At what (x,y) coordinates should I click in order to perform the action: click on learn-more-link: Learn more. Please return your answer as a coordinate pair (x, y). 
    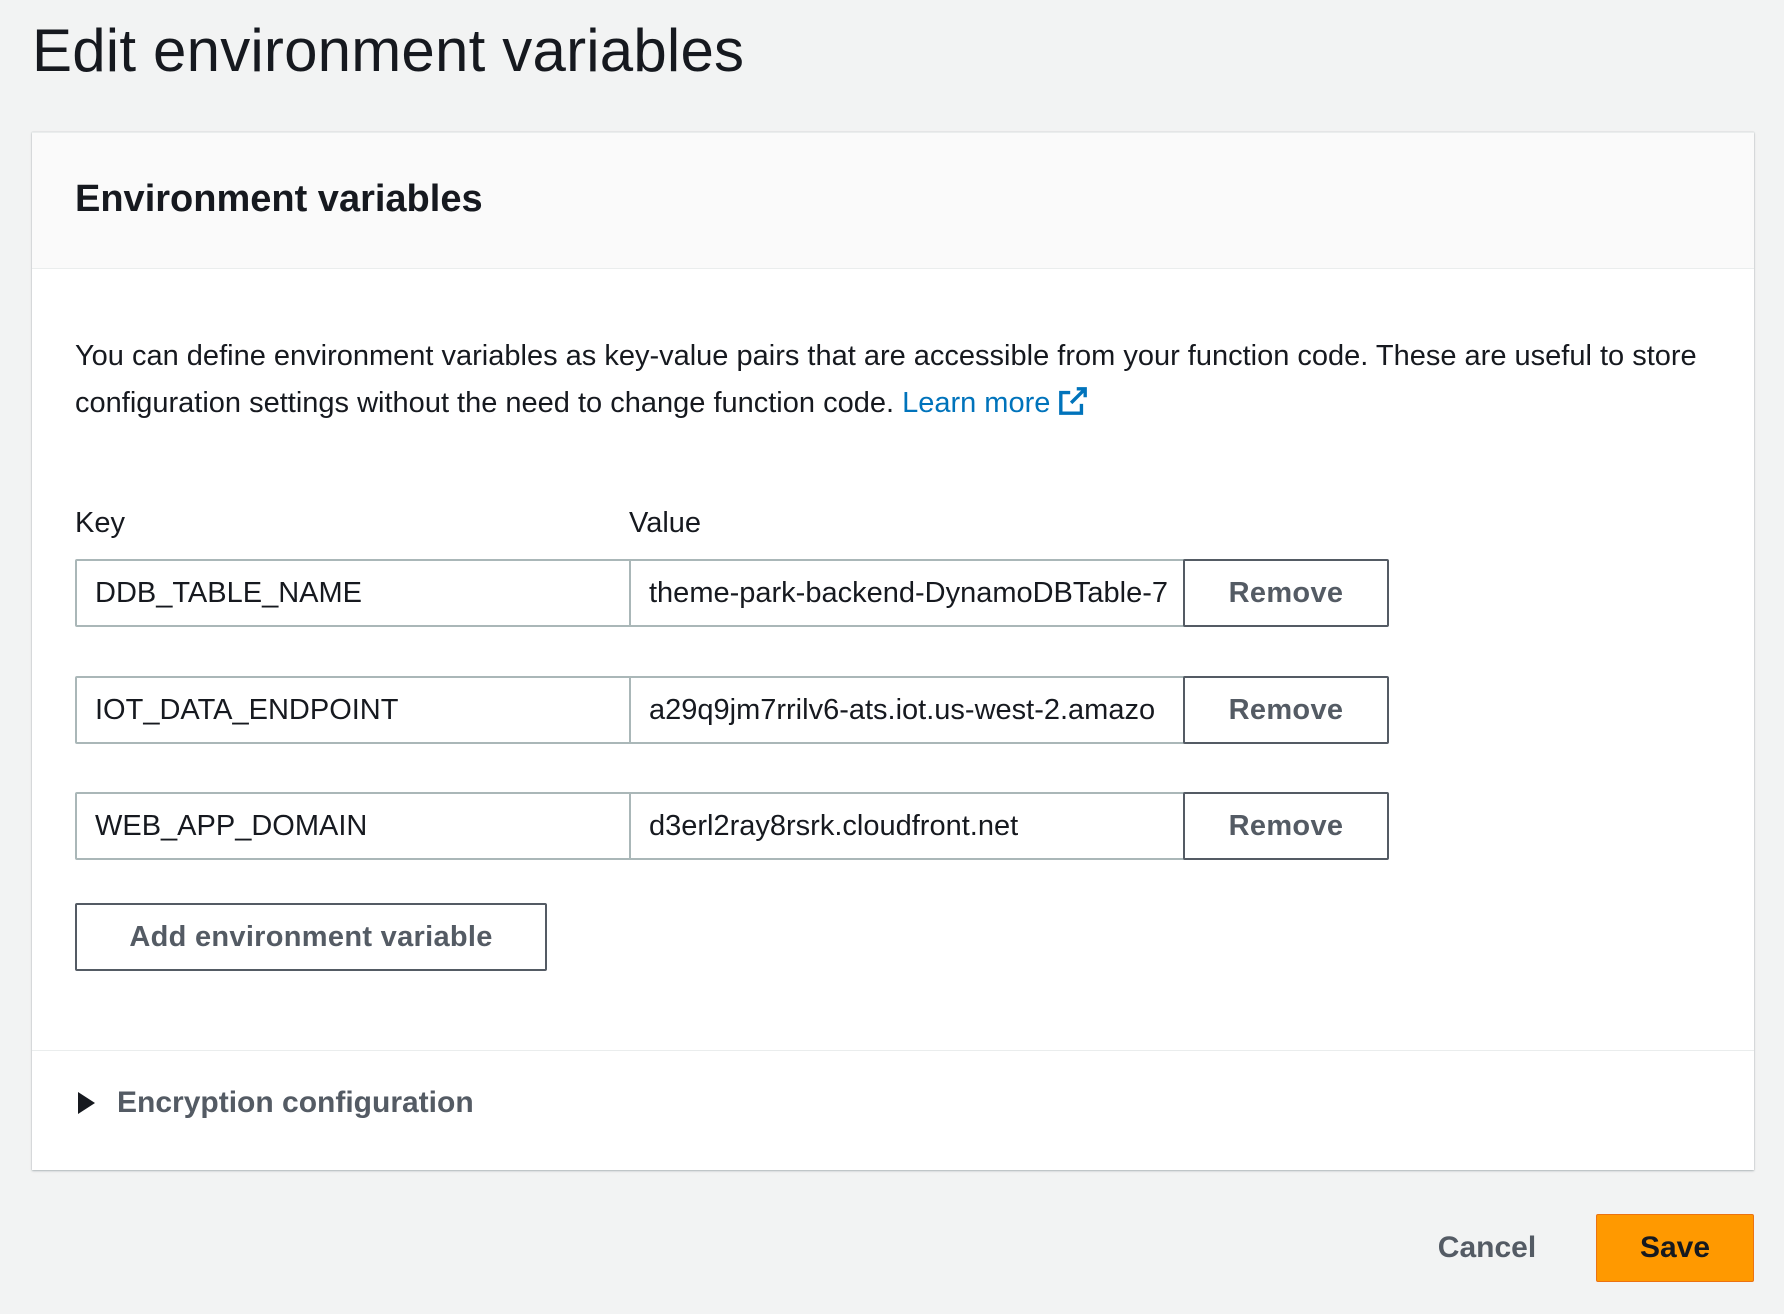
    Looking at the image, I should click on (995, 403).